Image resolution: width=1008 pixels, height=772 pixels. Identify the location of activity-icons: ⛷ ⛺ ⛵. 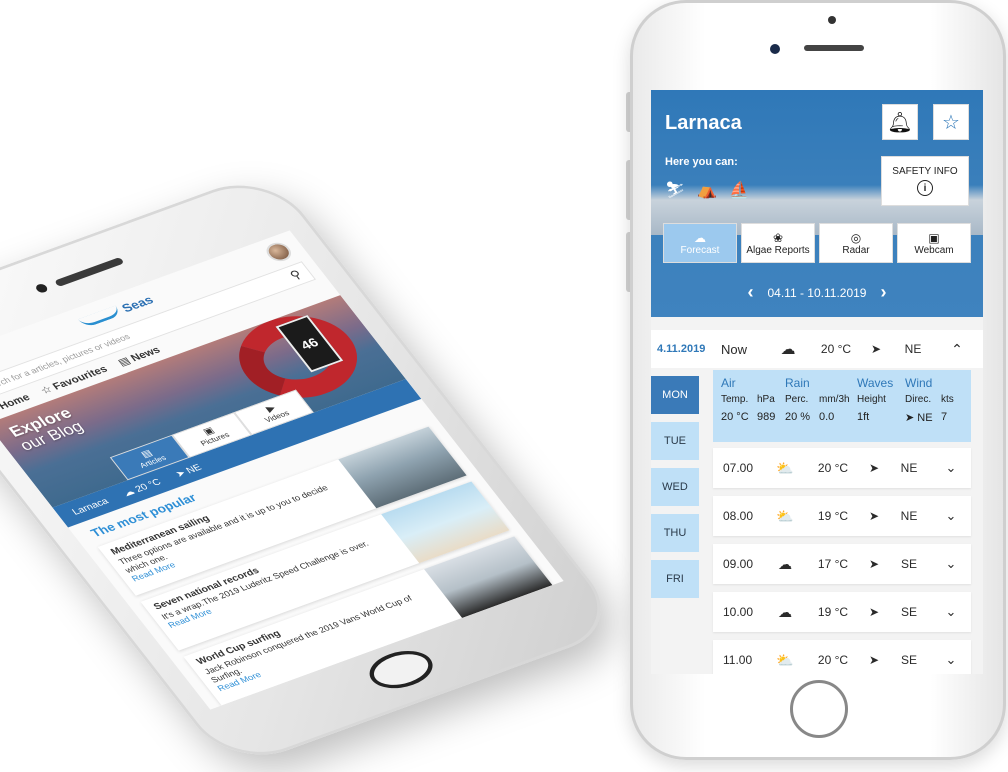
(707, 190).